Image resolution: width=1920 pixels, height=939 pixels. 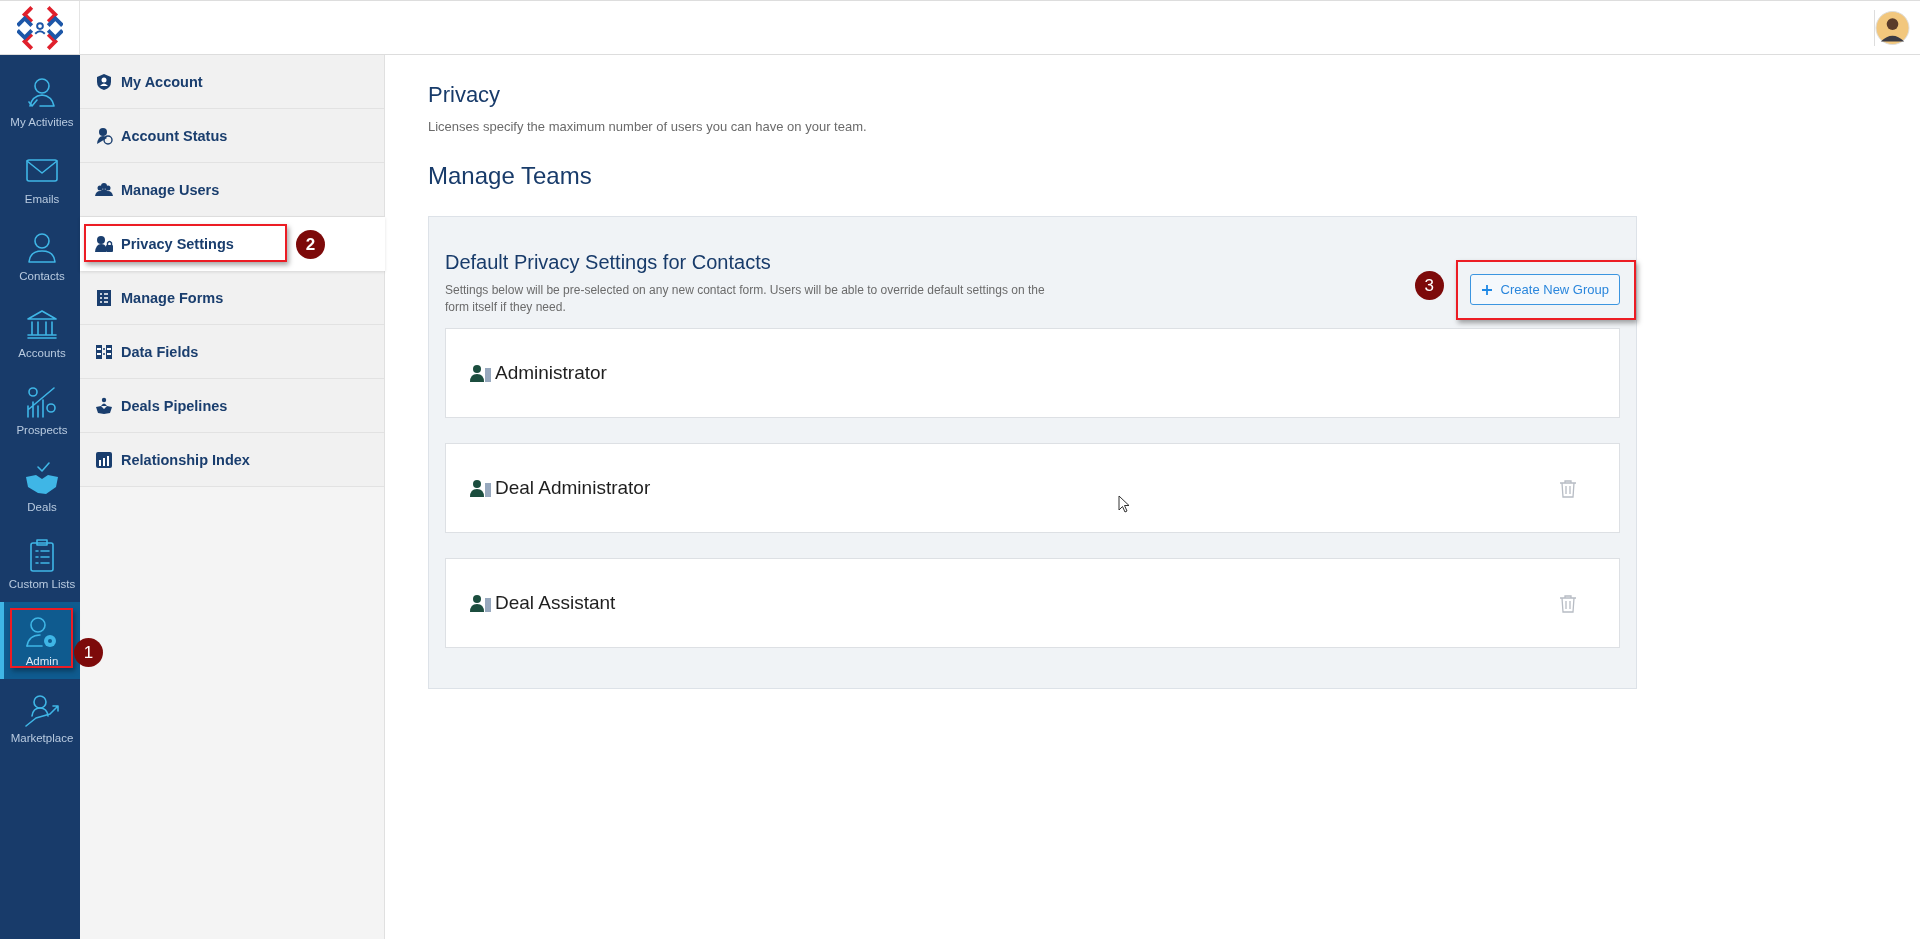 I want to click on bar-chart-icon, so click(x=104, y=459).